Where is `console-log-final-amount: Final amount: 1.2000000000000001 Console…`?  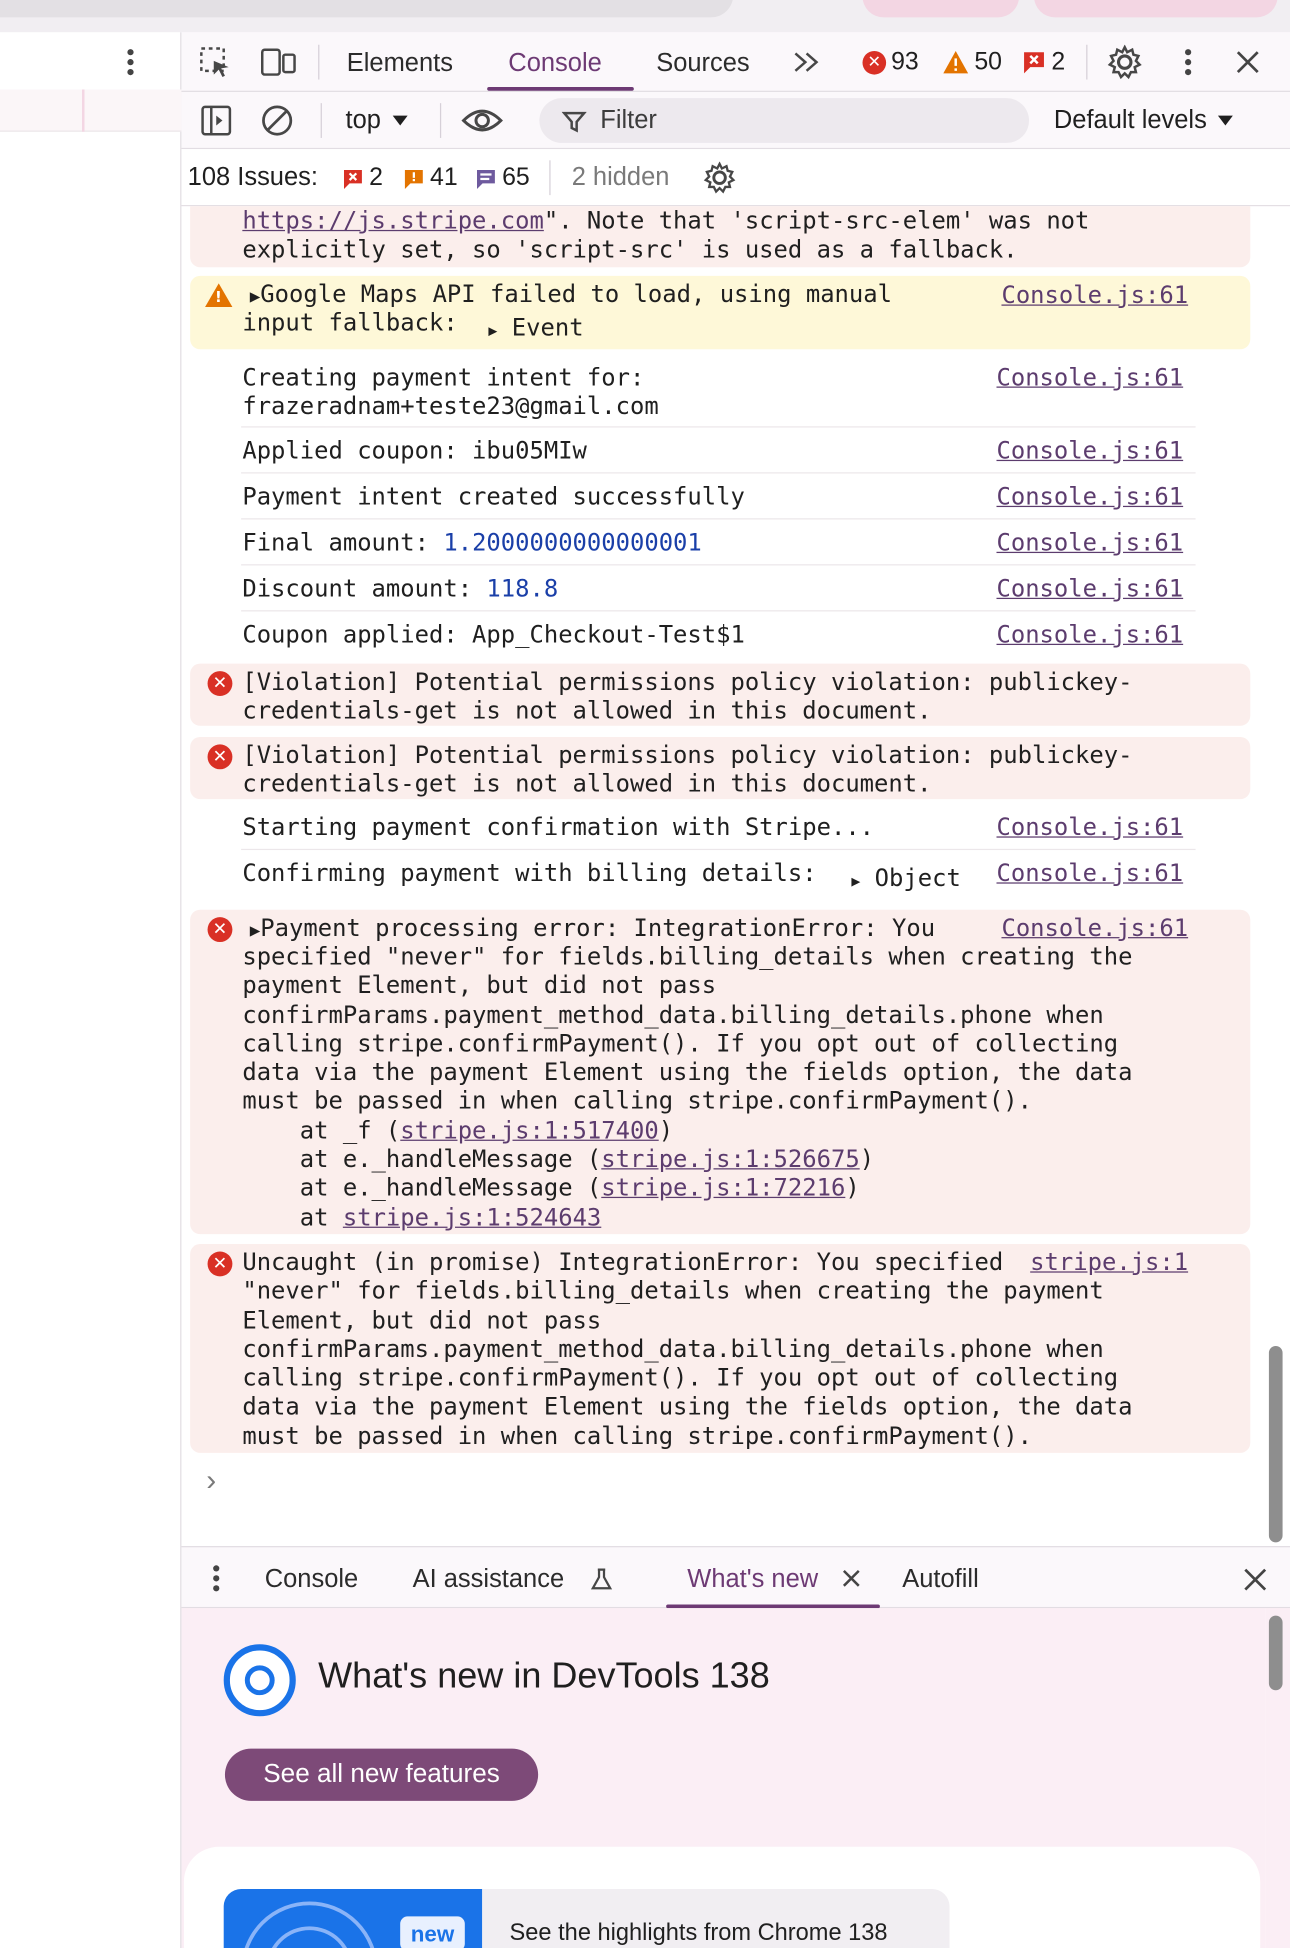
console-log-final-amount: Final amount: 1.2000000000000001 Console… is located at coordinates (718, 542).